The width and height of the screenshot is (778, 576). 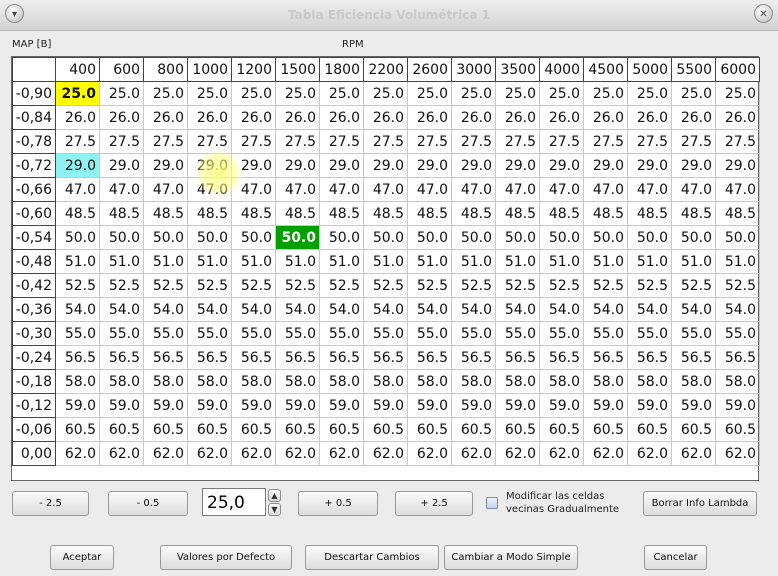 I want to click on minus-2-5-button: - 2.5, so click(x=50, y=503).